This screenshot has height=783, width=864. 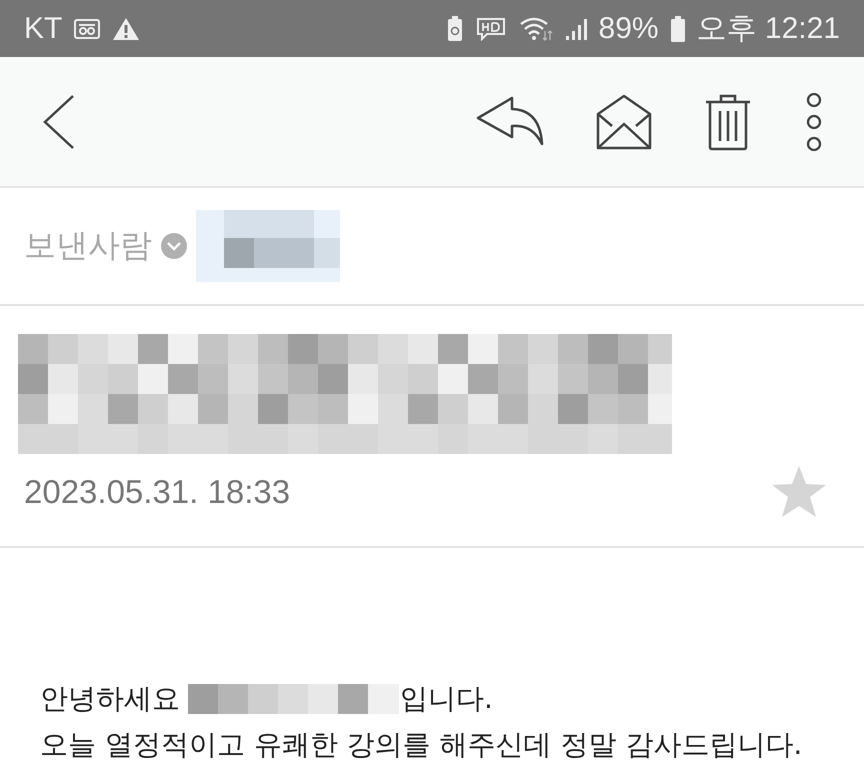 What do you see at coordinates (446, 699) in the screenshot?
I see `greeting-end-text: 입니다.` at bounding box center [446, 699].